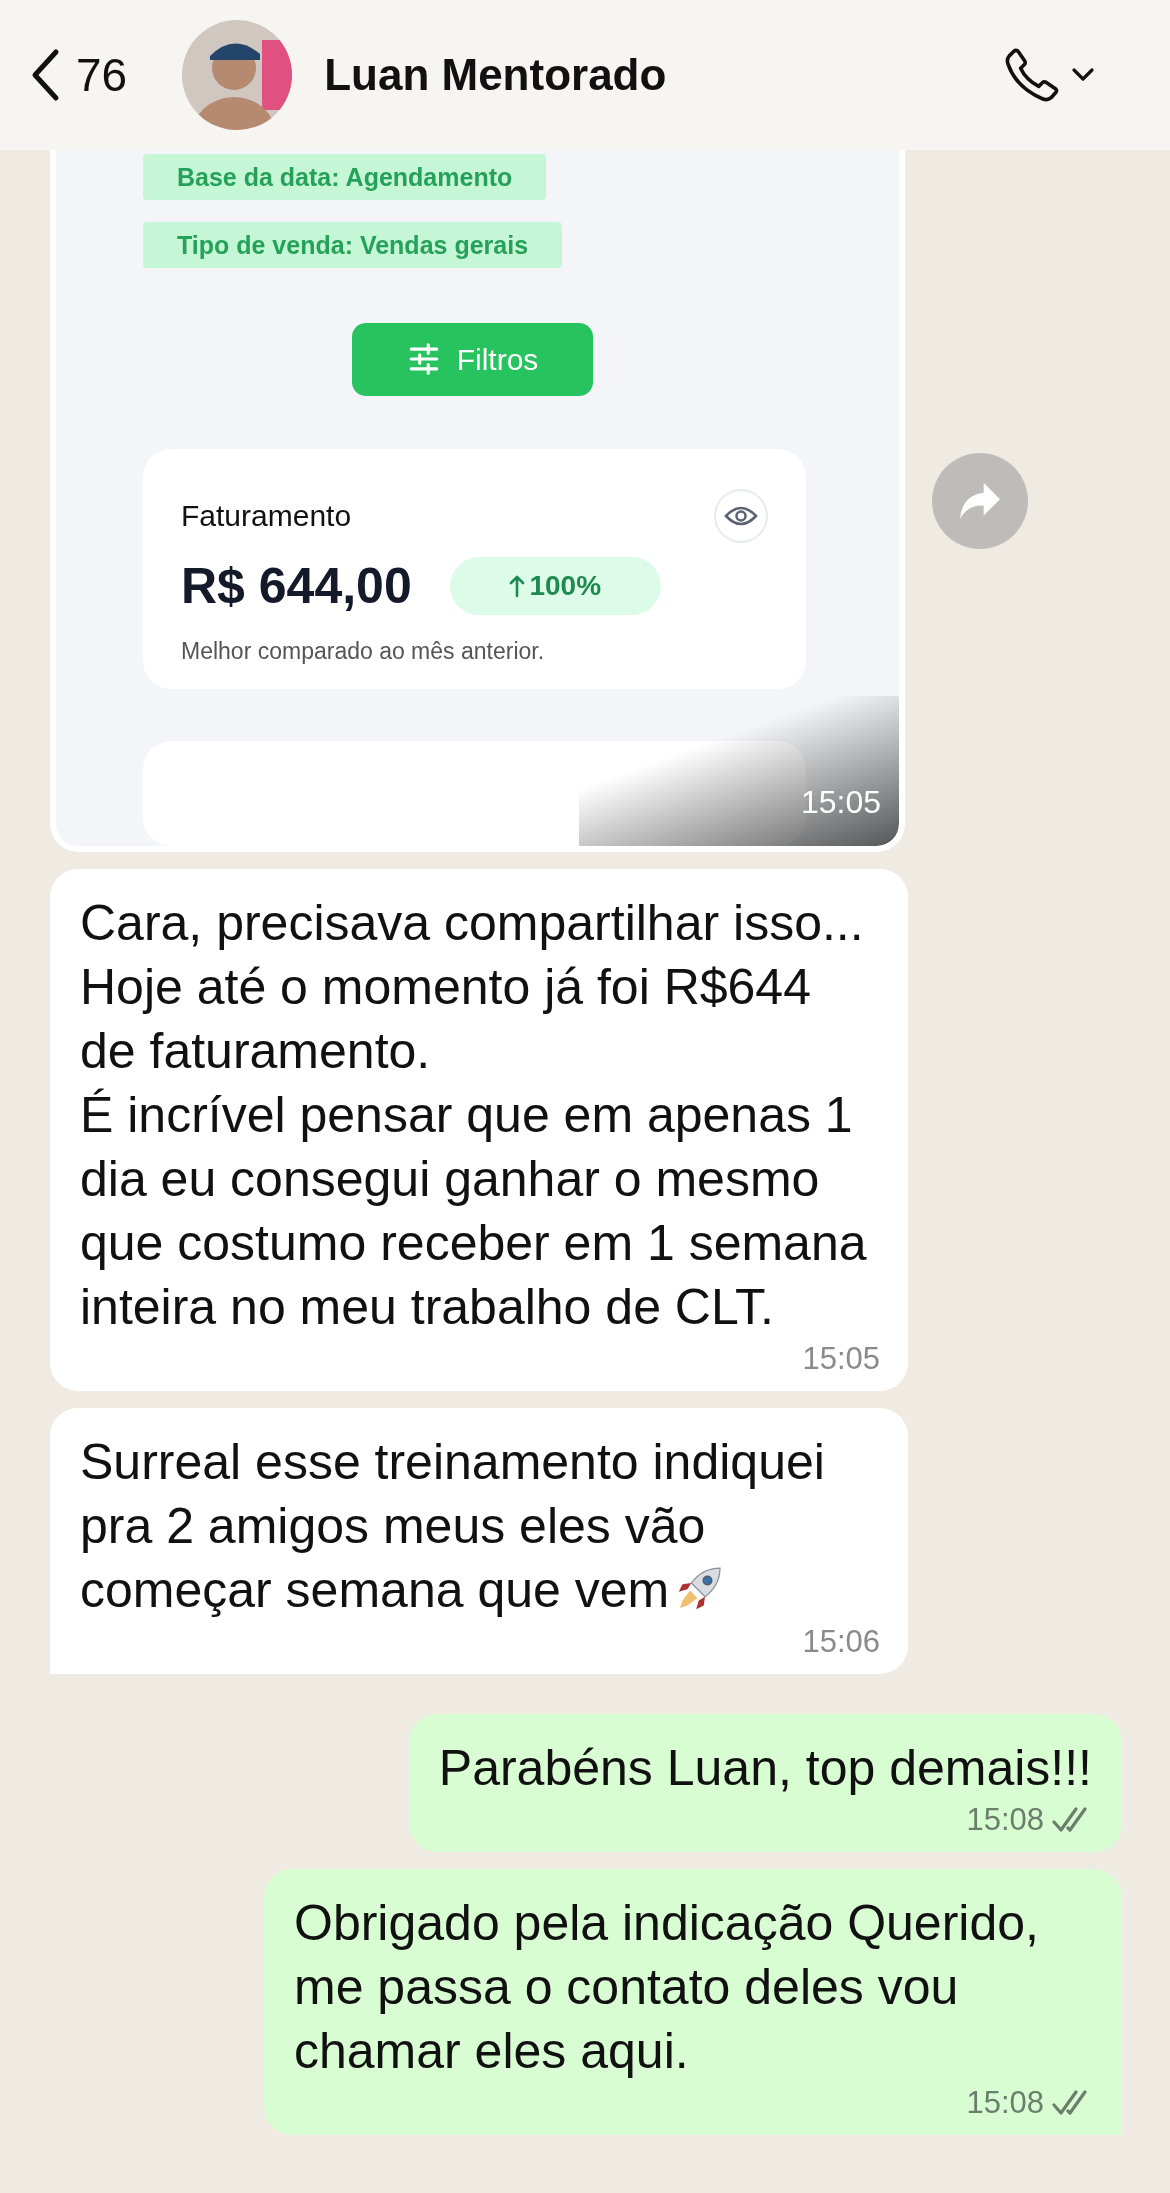  I want to click on message-time: 15:06, so click(841, 1642).